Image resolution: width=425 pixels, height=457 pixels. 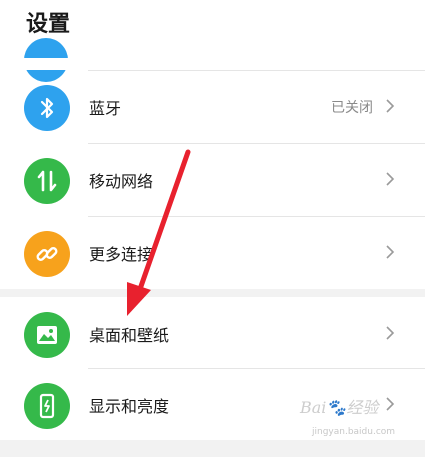 I want to click on settings-item-label: 移动网络, so click(x=121, y=181).